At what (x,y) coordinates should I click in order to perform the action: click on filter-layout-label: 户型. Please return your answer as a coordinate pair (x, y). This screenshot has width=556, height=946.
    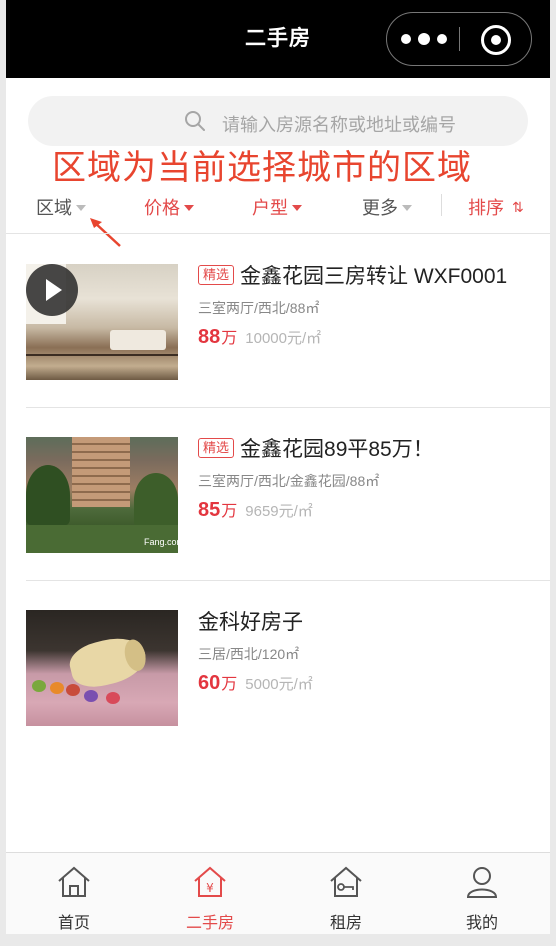
    Looking at the image, I should click on (270, 208).